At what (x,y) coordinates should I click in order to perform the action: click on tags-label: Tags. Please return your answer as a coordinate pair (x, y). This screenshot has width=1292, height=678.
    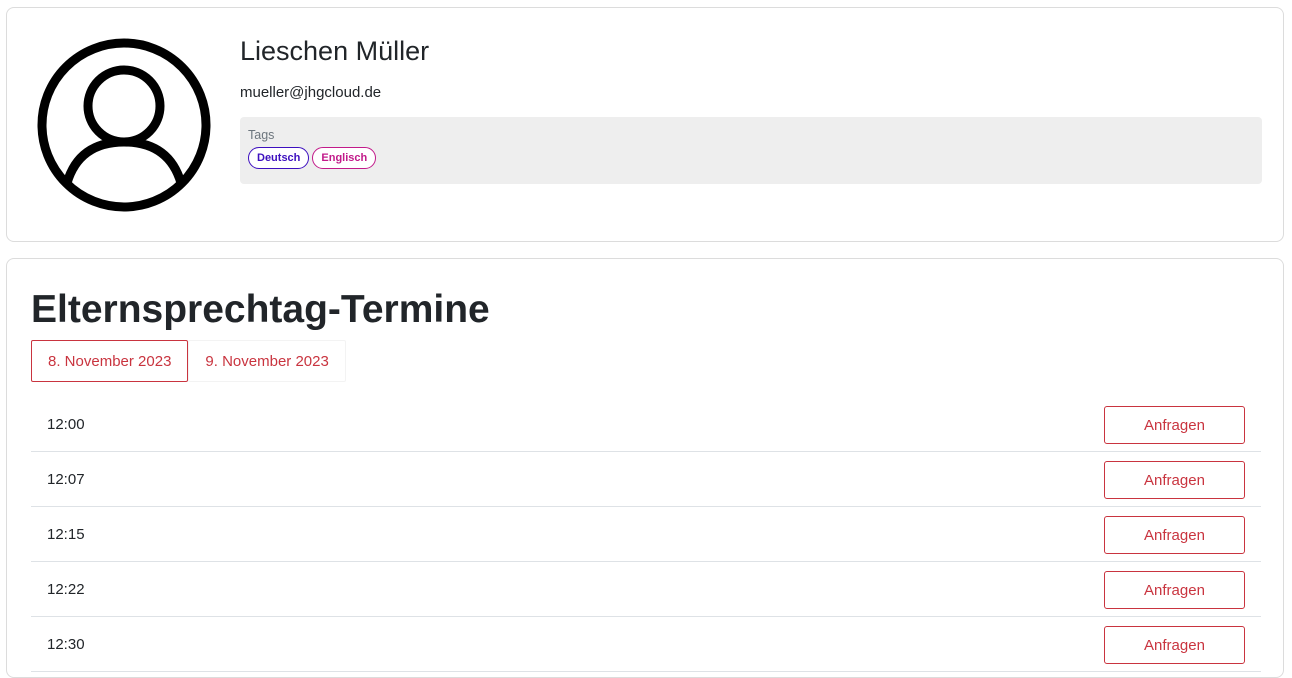
    Looking at the image, I should click on (261, 135).